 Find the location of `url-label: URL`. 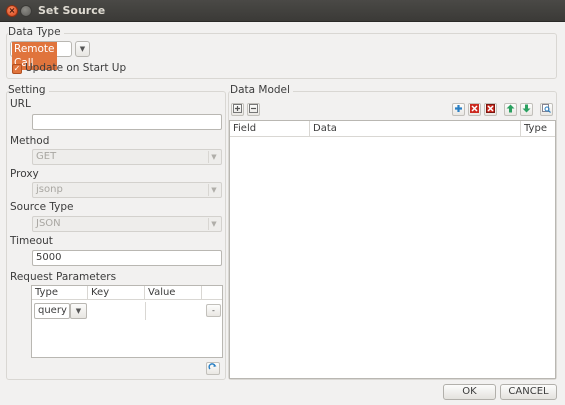

url-label: URL is located at coordinates (20, 104).